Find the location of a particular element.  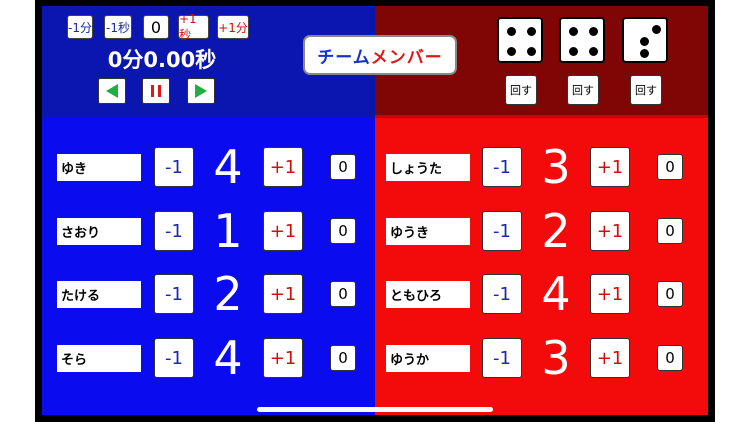

player-name: ゆき is located at coordinates (99, 167).